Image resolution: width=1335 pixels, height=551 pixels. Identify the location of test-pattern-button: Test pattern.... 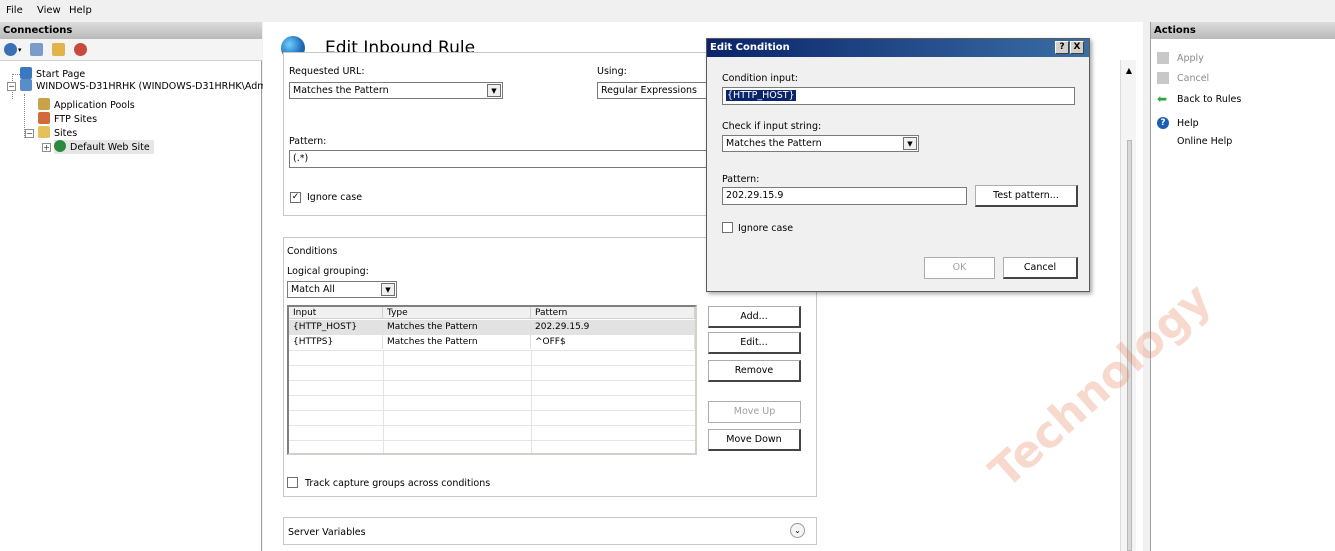
(1026, 196).